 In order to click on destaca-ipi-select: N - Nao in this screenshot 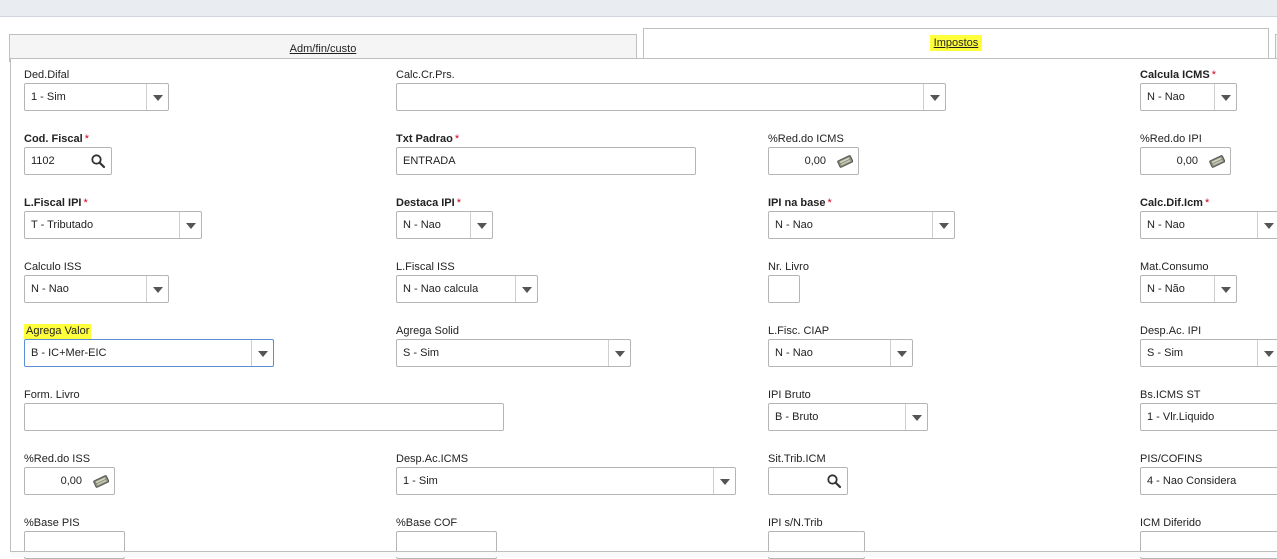, I will do `click(444, 225)`.